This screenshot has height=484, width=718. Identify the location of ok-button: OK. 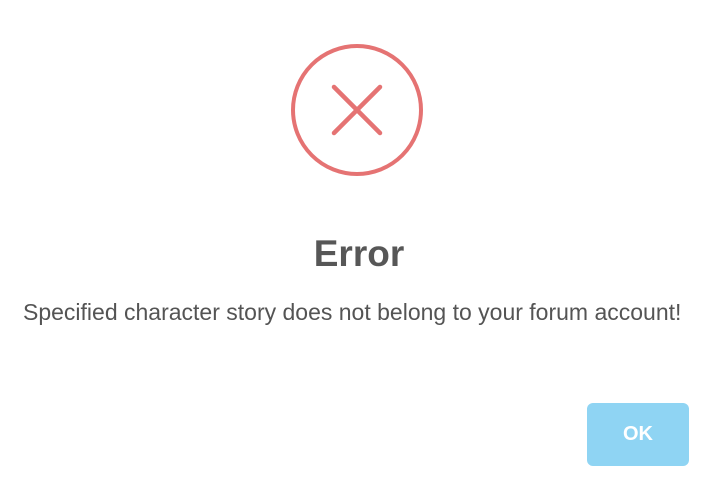
(638, 434).